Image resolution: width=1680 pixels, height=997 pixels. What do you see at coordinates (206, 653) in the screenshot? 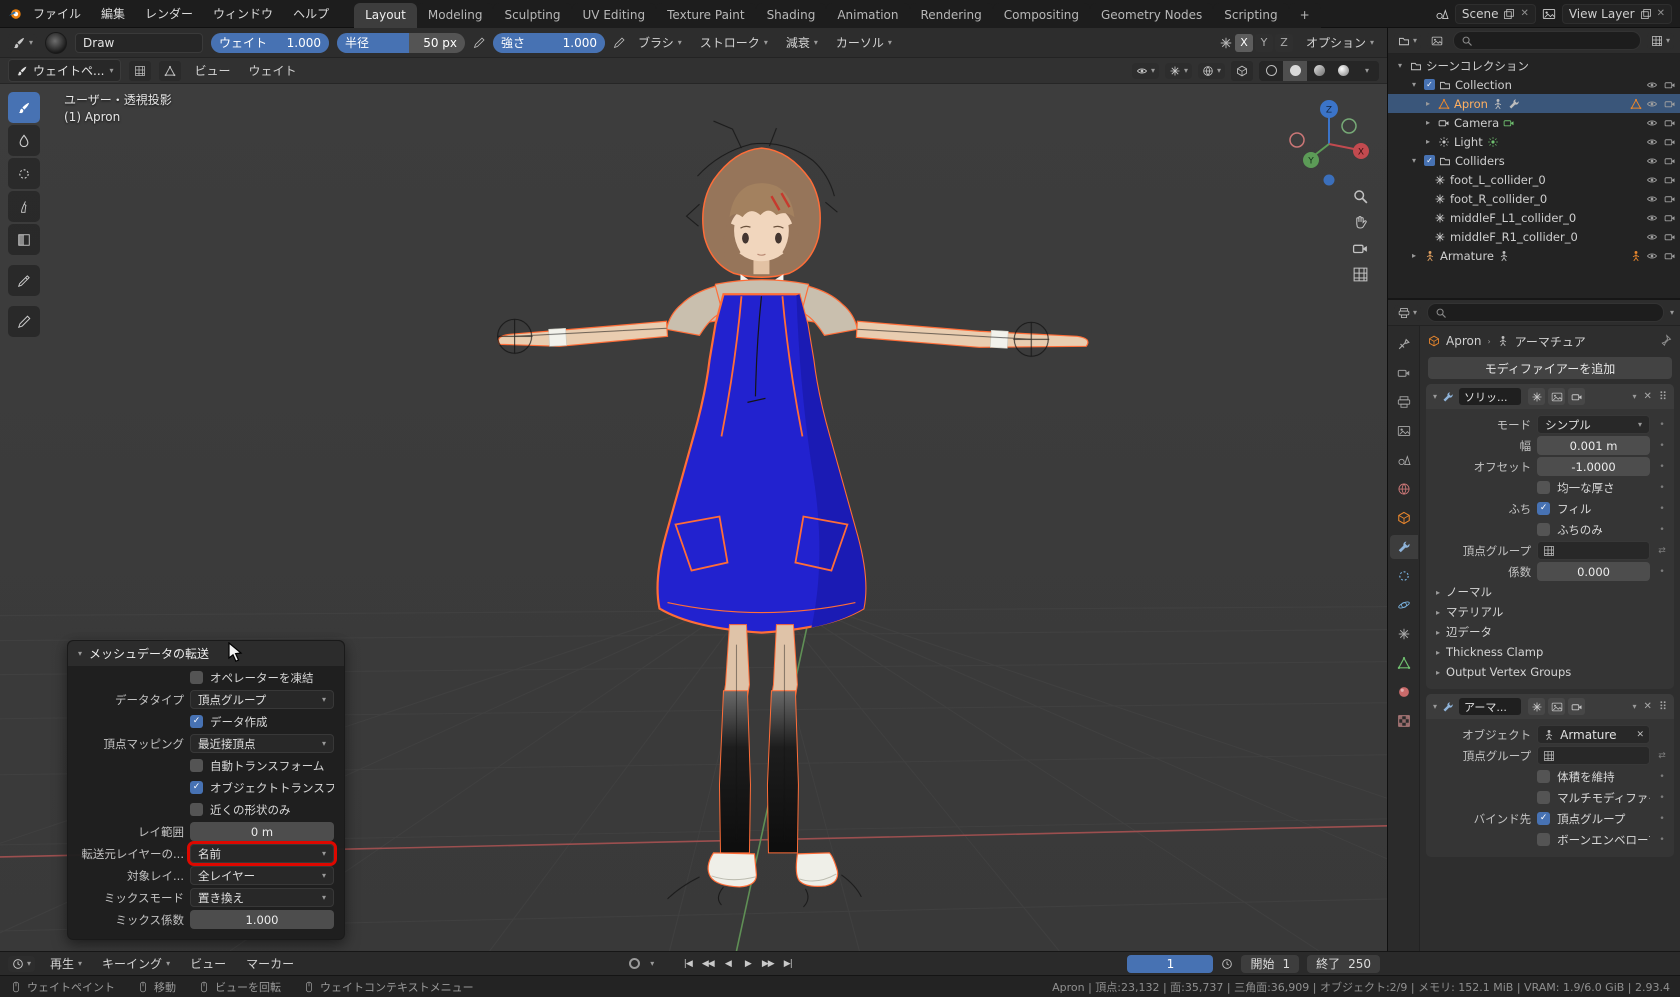
I see `operator-panel-header: ▾ メッシュデータの転送` at bounding box center [206, 653].